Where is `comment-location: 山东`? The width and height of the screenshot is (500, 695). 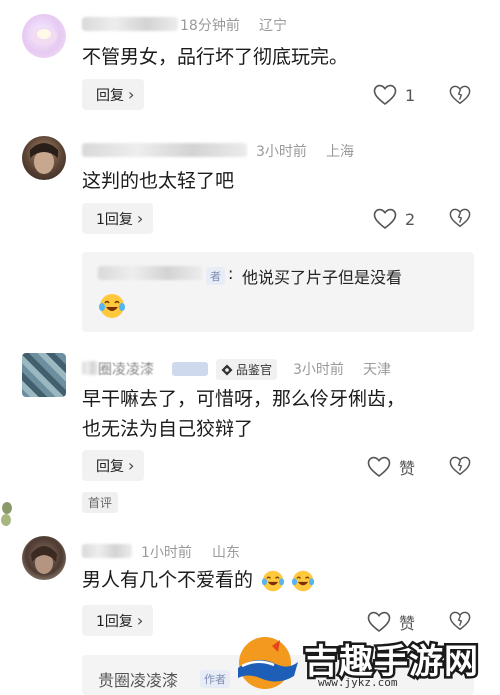 comment-location: 山东 is located at coordinates (226, 553).